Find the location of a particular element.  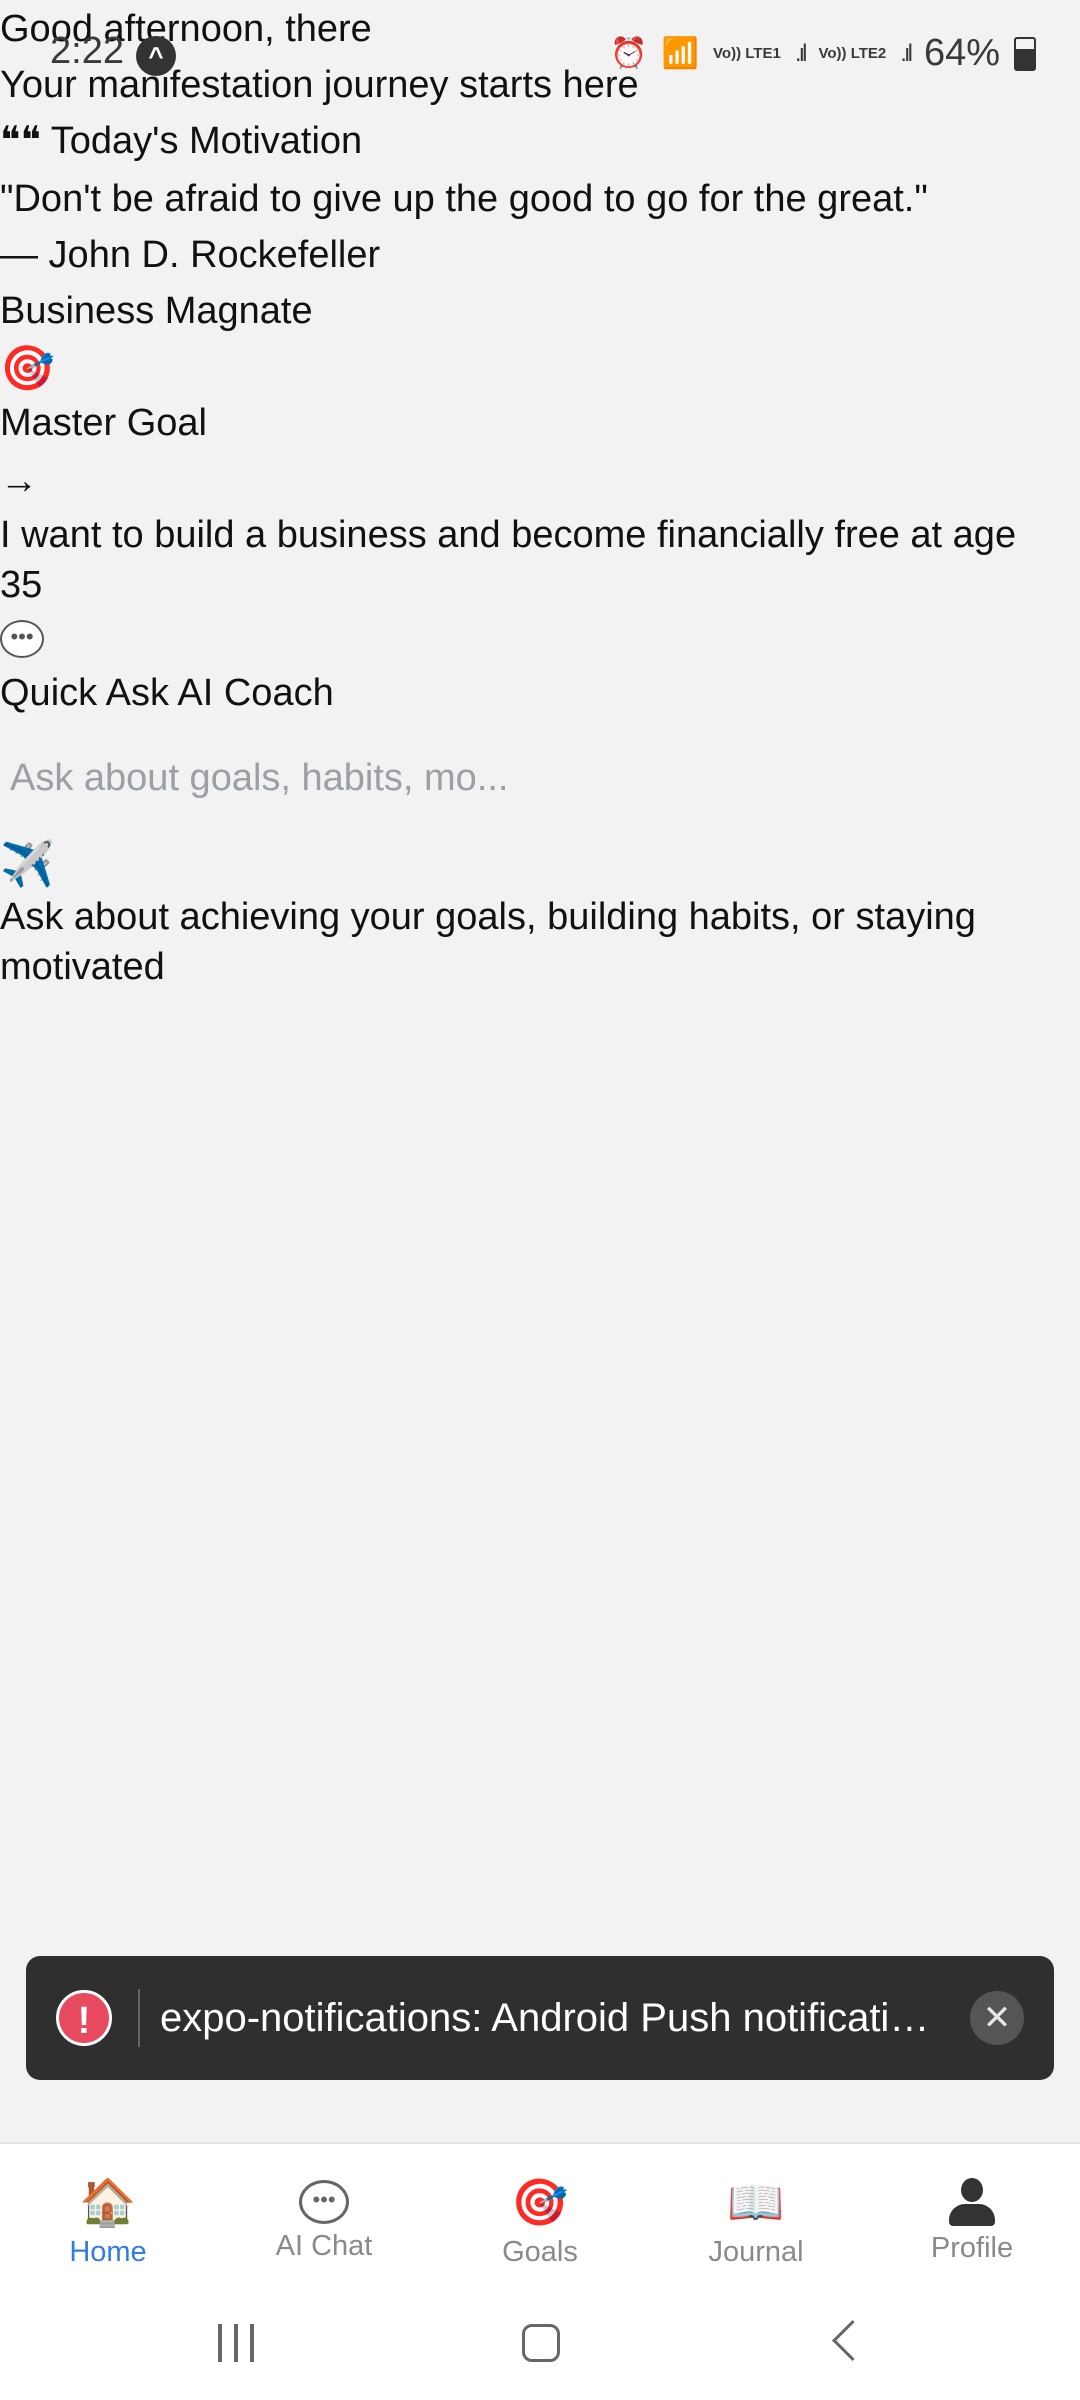

arrow-right-icon: → is located at coordinates (19, 481).